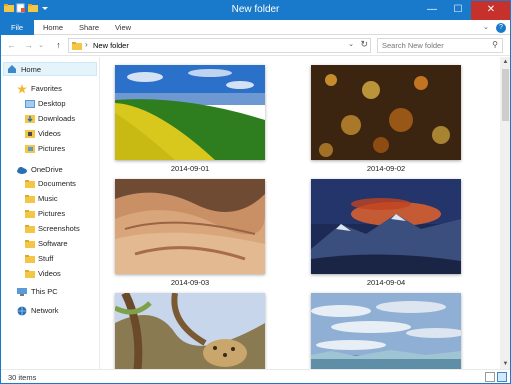  I want to click on nav-this-pc: This PC, so click(50, 292).